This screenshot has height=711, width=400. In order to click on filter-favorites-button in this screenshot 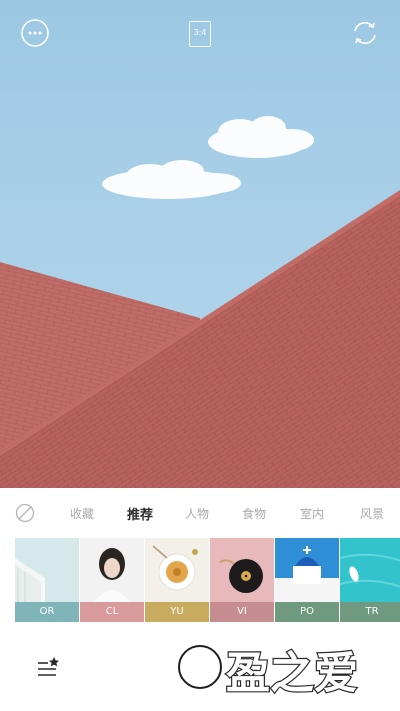, I will do `click(48, 668)`.